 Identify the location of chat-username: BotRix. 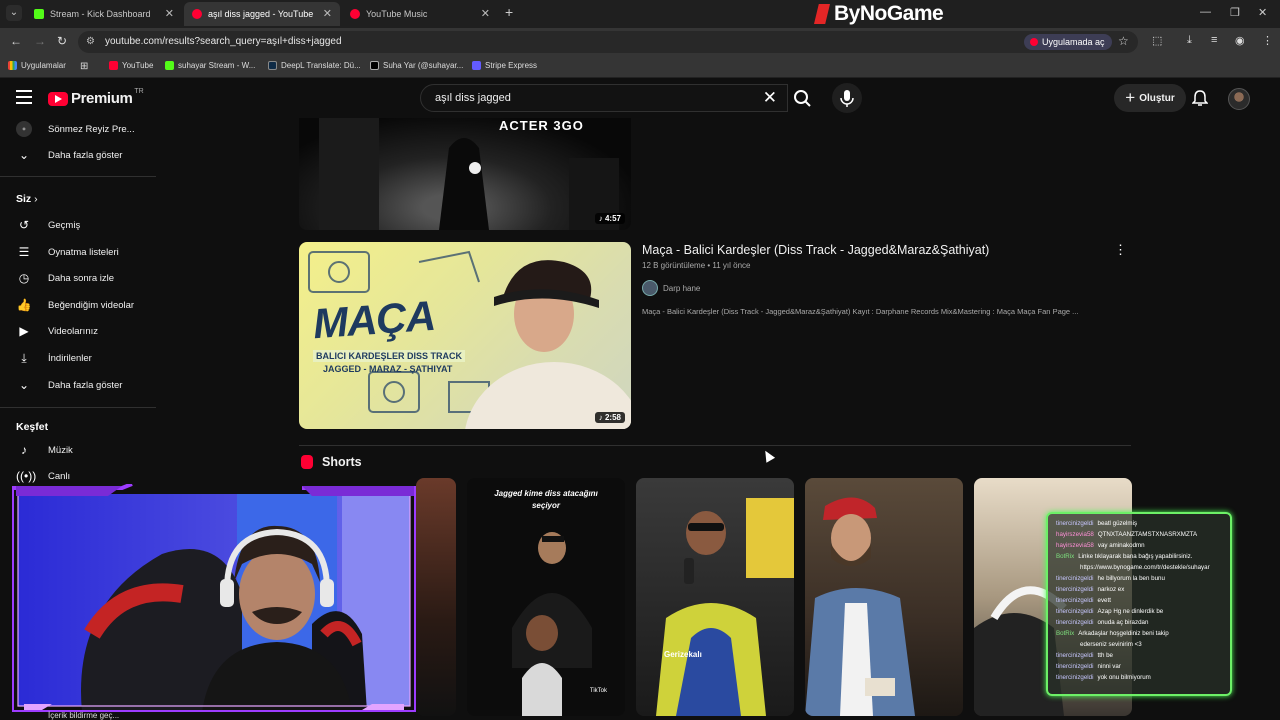
(1065, 633).